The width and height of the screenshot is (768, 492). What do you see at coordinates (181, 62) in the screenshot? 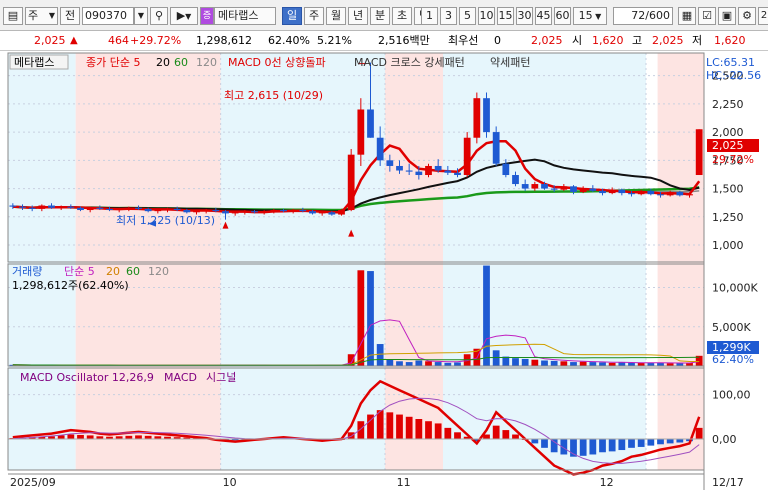
I see `legend-ma60: 60` at bounding box center [181, 62].